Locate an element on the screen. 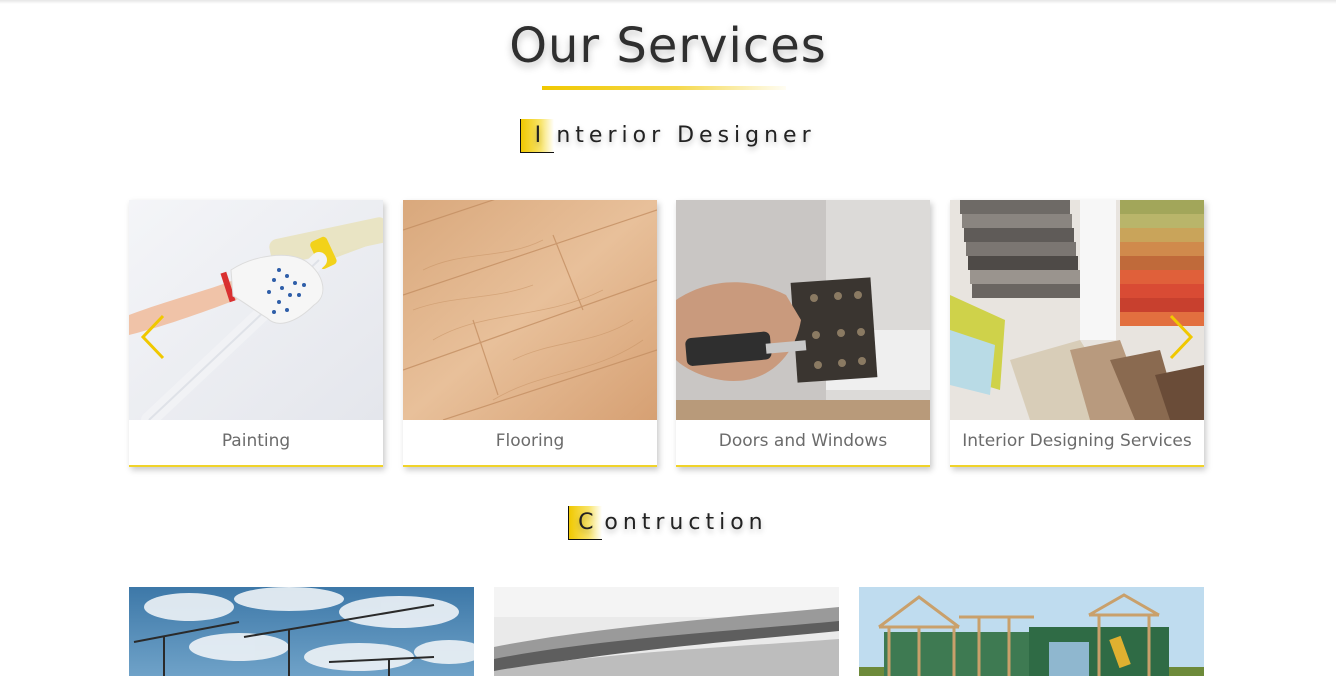 Image resolution: width=1336 pixels, height=676 pixels. construction-image-framing is located at coordinates (1031, 631).